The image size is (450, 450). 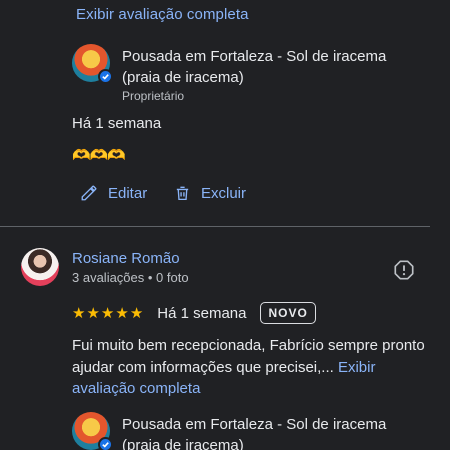 I want to click on report-icon, so click(x=404, y=270).